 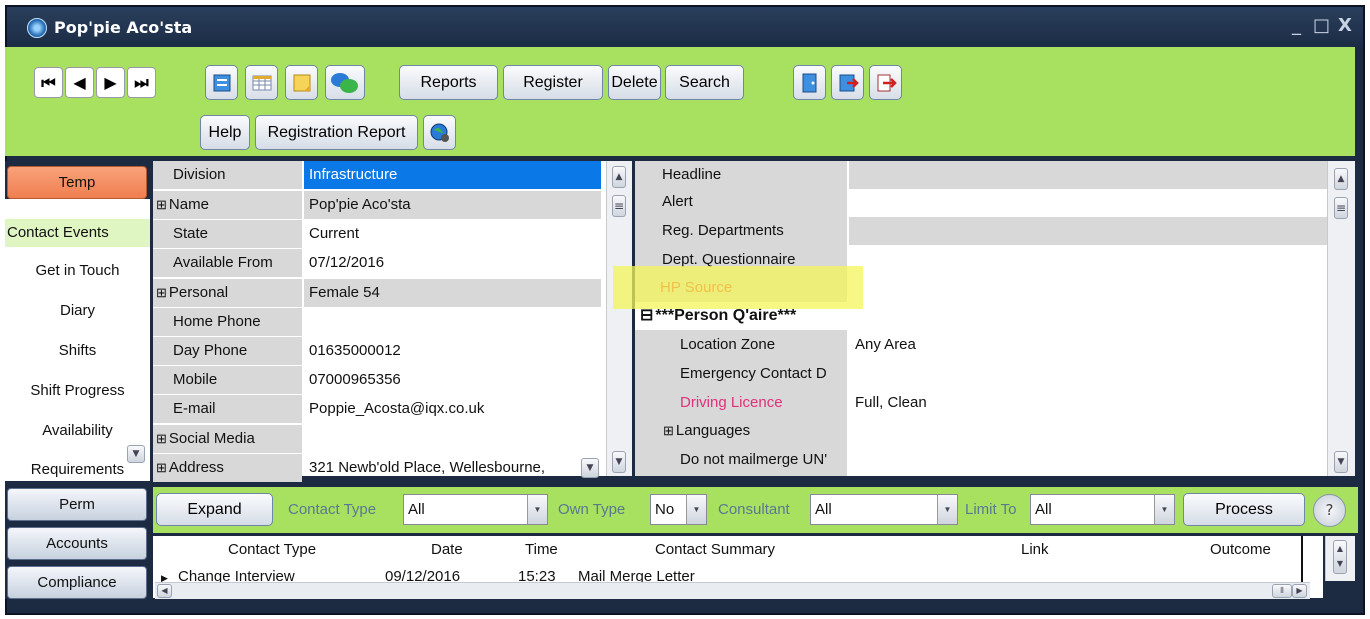 I want to click on sidebar-item-shifts: Shifts, so click(x=77, y=350).